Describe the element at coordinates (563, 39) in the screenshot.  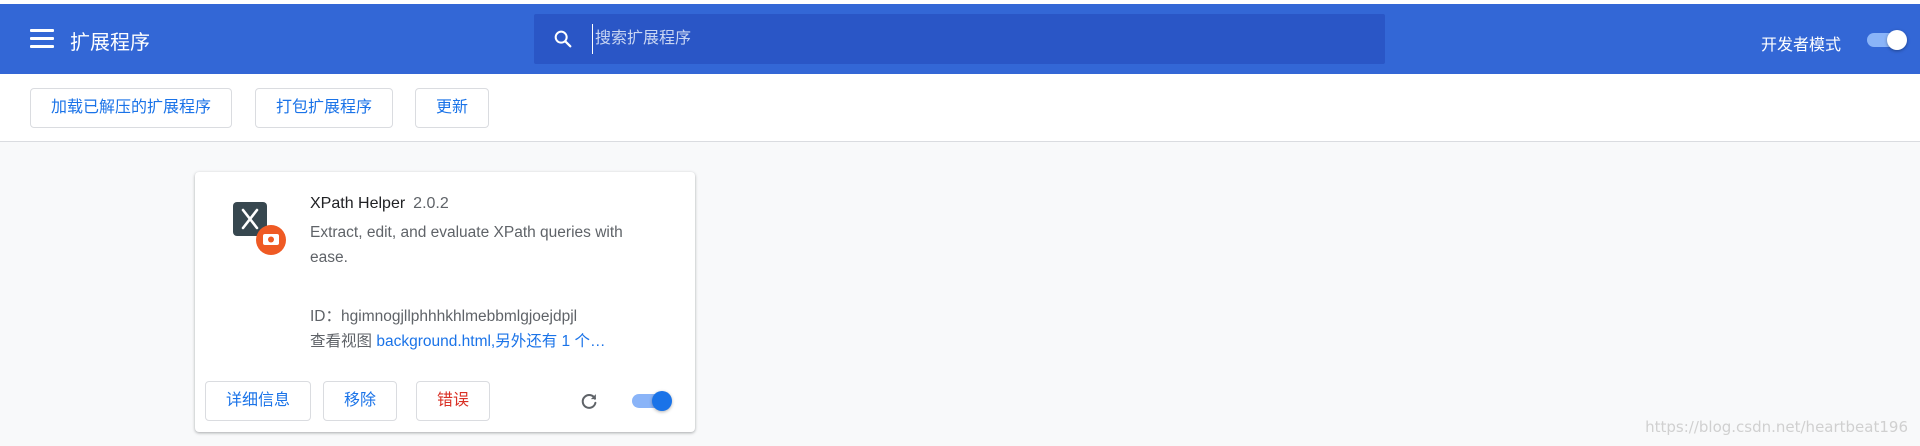
I see `search-icon` at that location.